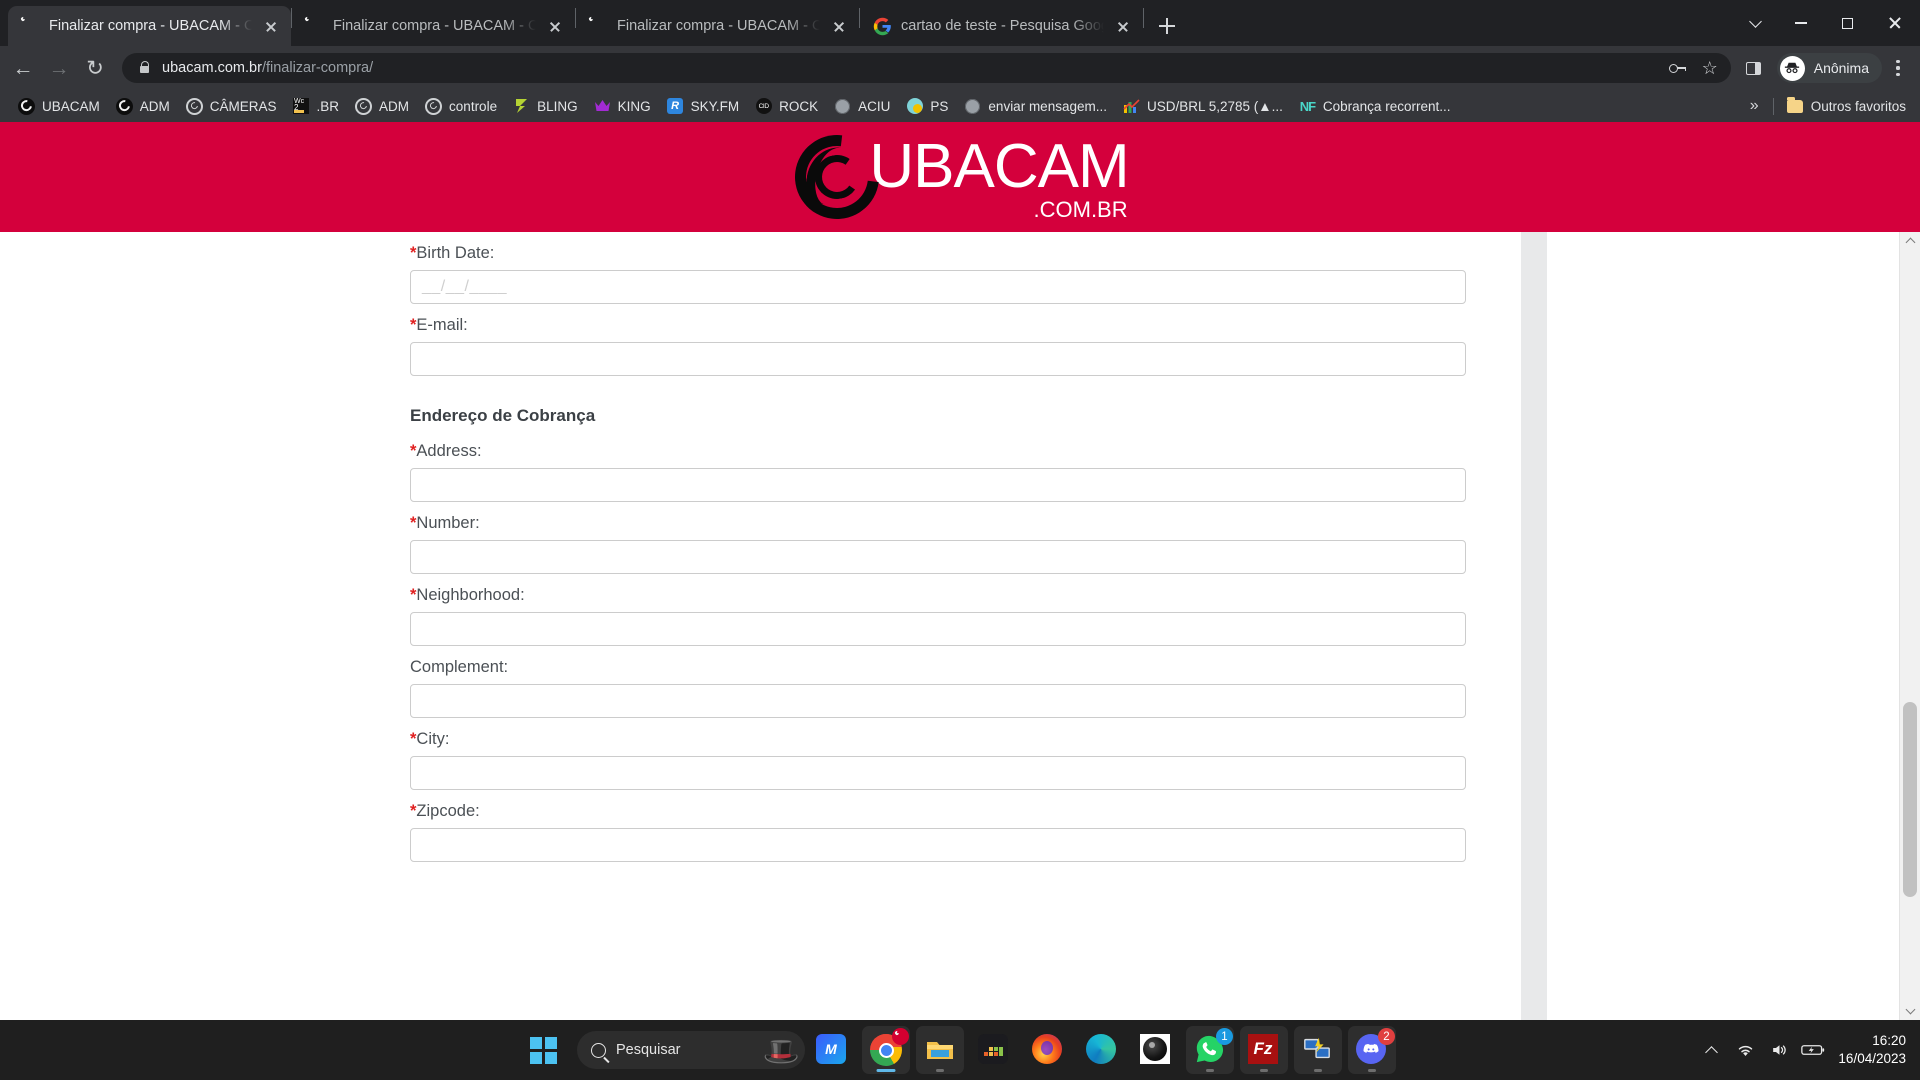  I want to click on taskbar-app-filezilla: Fz, so click(1264, 1050).